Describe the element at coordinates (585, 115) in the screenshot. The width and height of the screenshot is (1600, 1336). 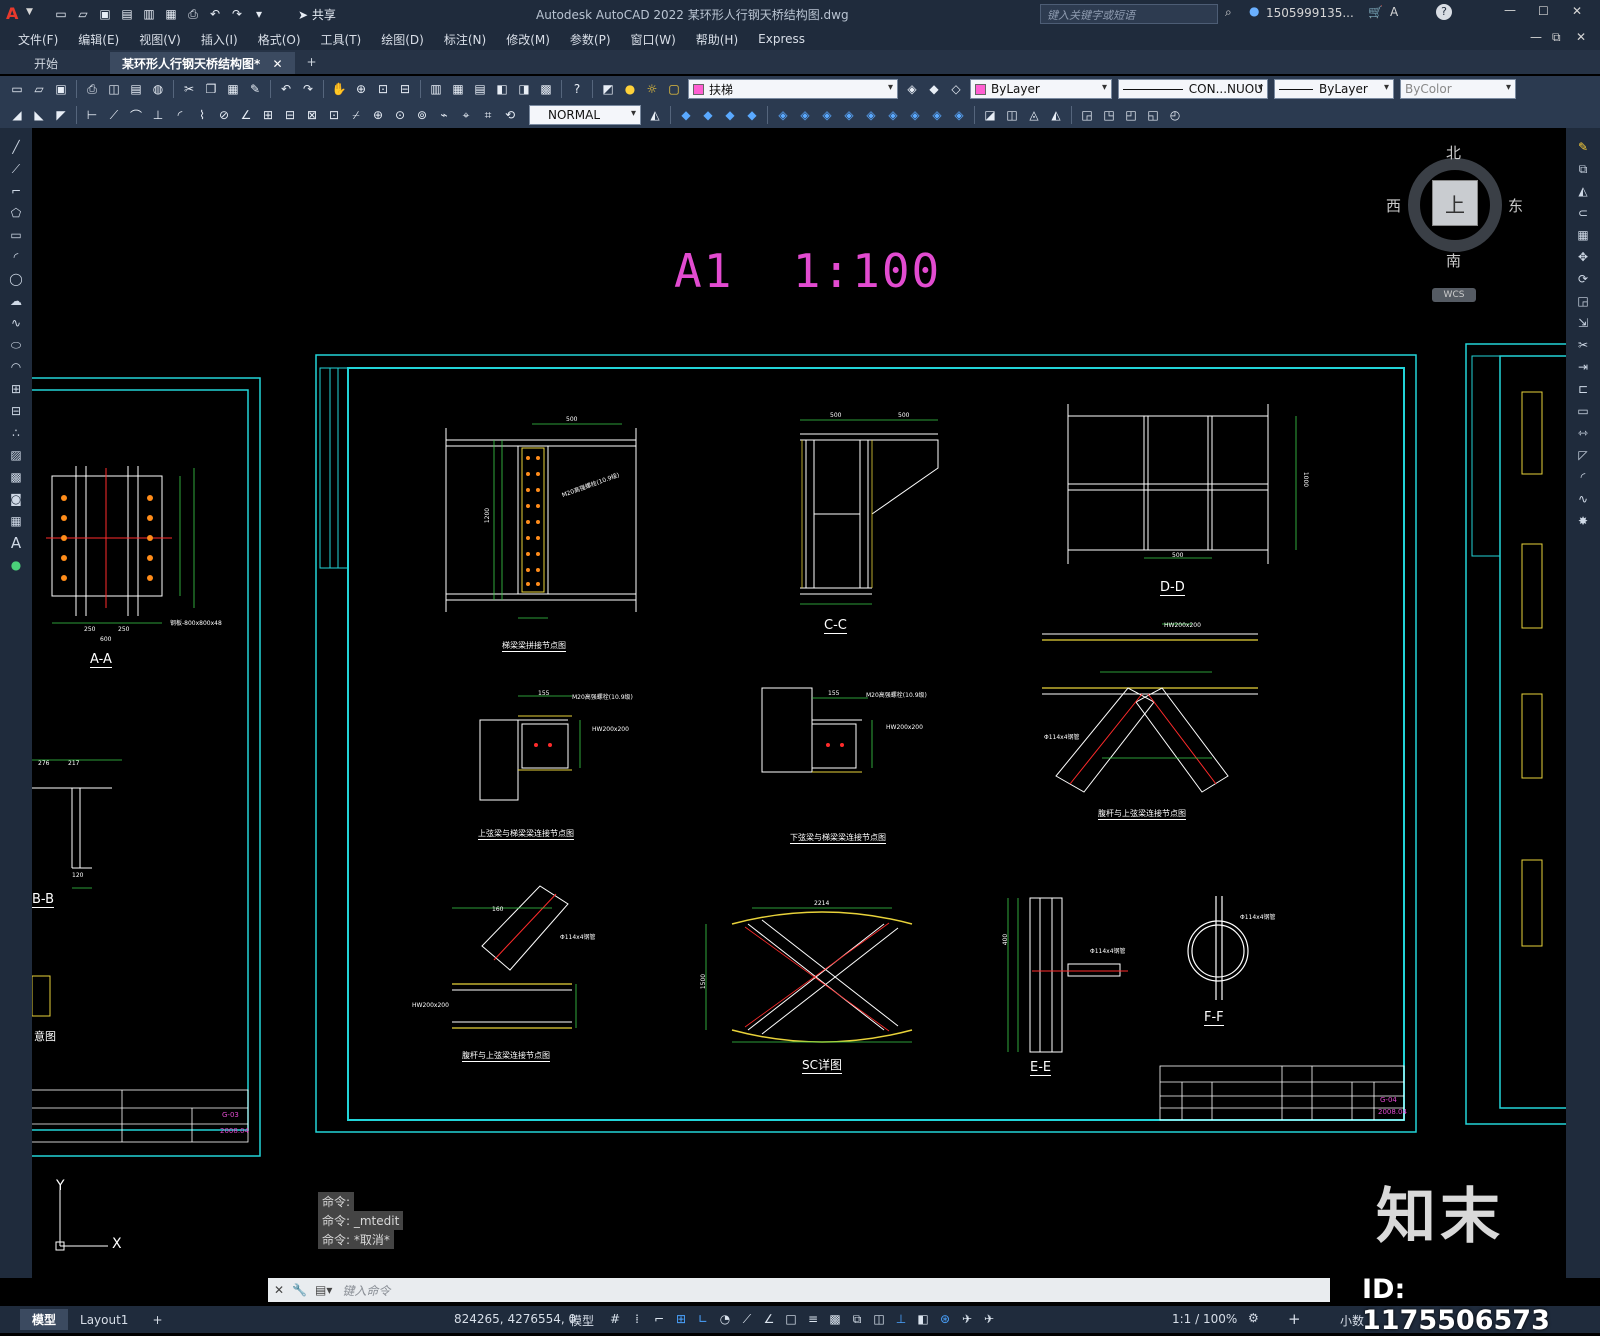
I see `dimstyle-dropdown: NORMAL ▾` at that location.